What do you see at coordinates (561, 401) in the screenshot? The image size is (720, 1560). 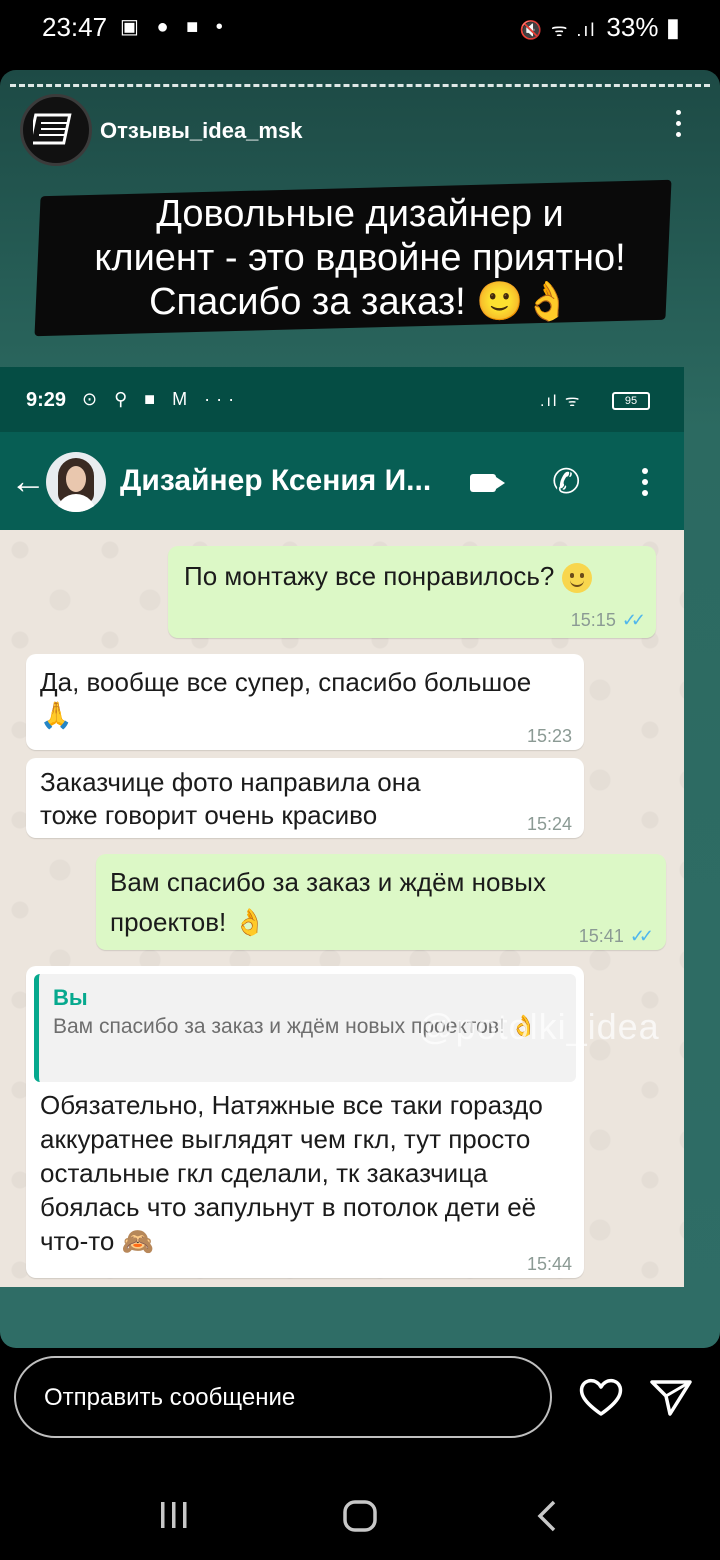 I see `wa-signal-icon: .ıl ᯤ` at bounding box center [561, 401].